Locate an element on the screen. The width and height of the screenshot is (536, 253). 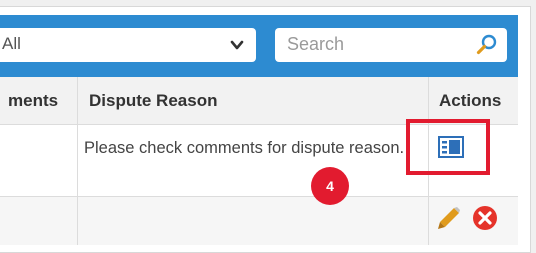
column-header-actions: Actions is located at coordinates (470, 100).